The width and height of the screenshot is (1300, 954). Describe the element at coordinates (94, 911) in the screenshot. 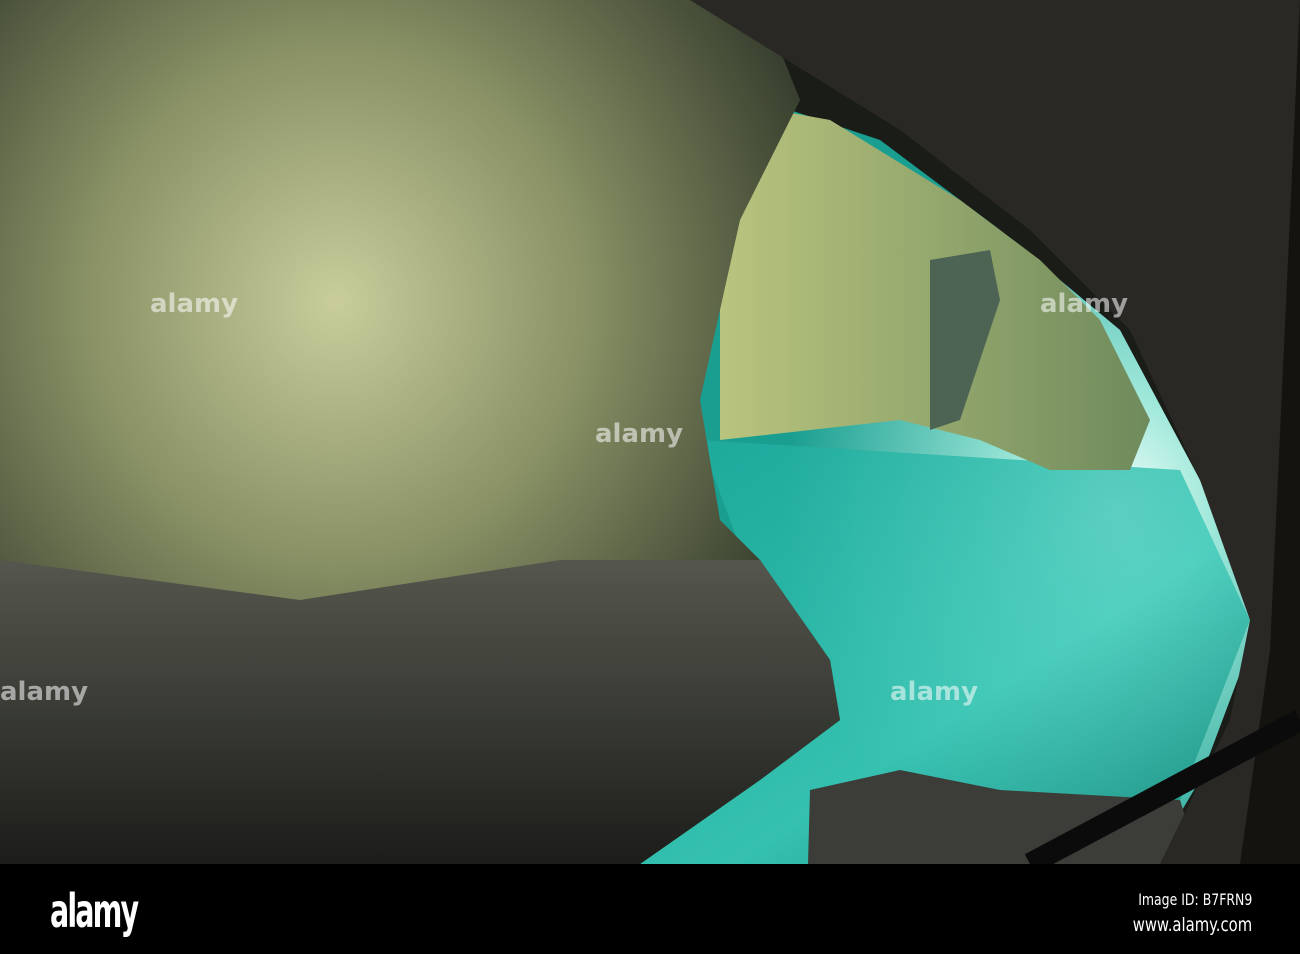

I see `alamy-logo: alamy` at that location.